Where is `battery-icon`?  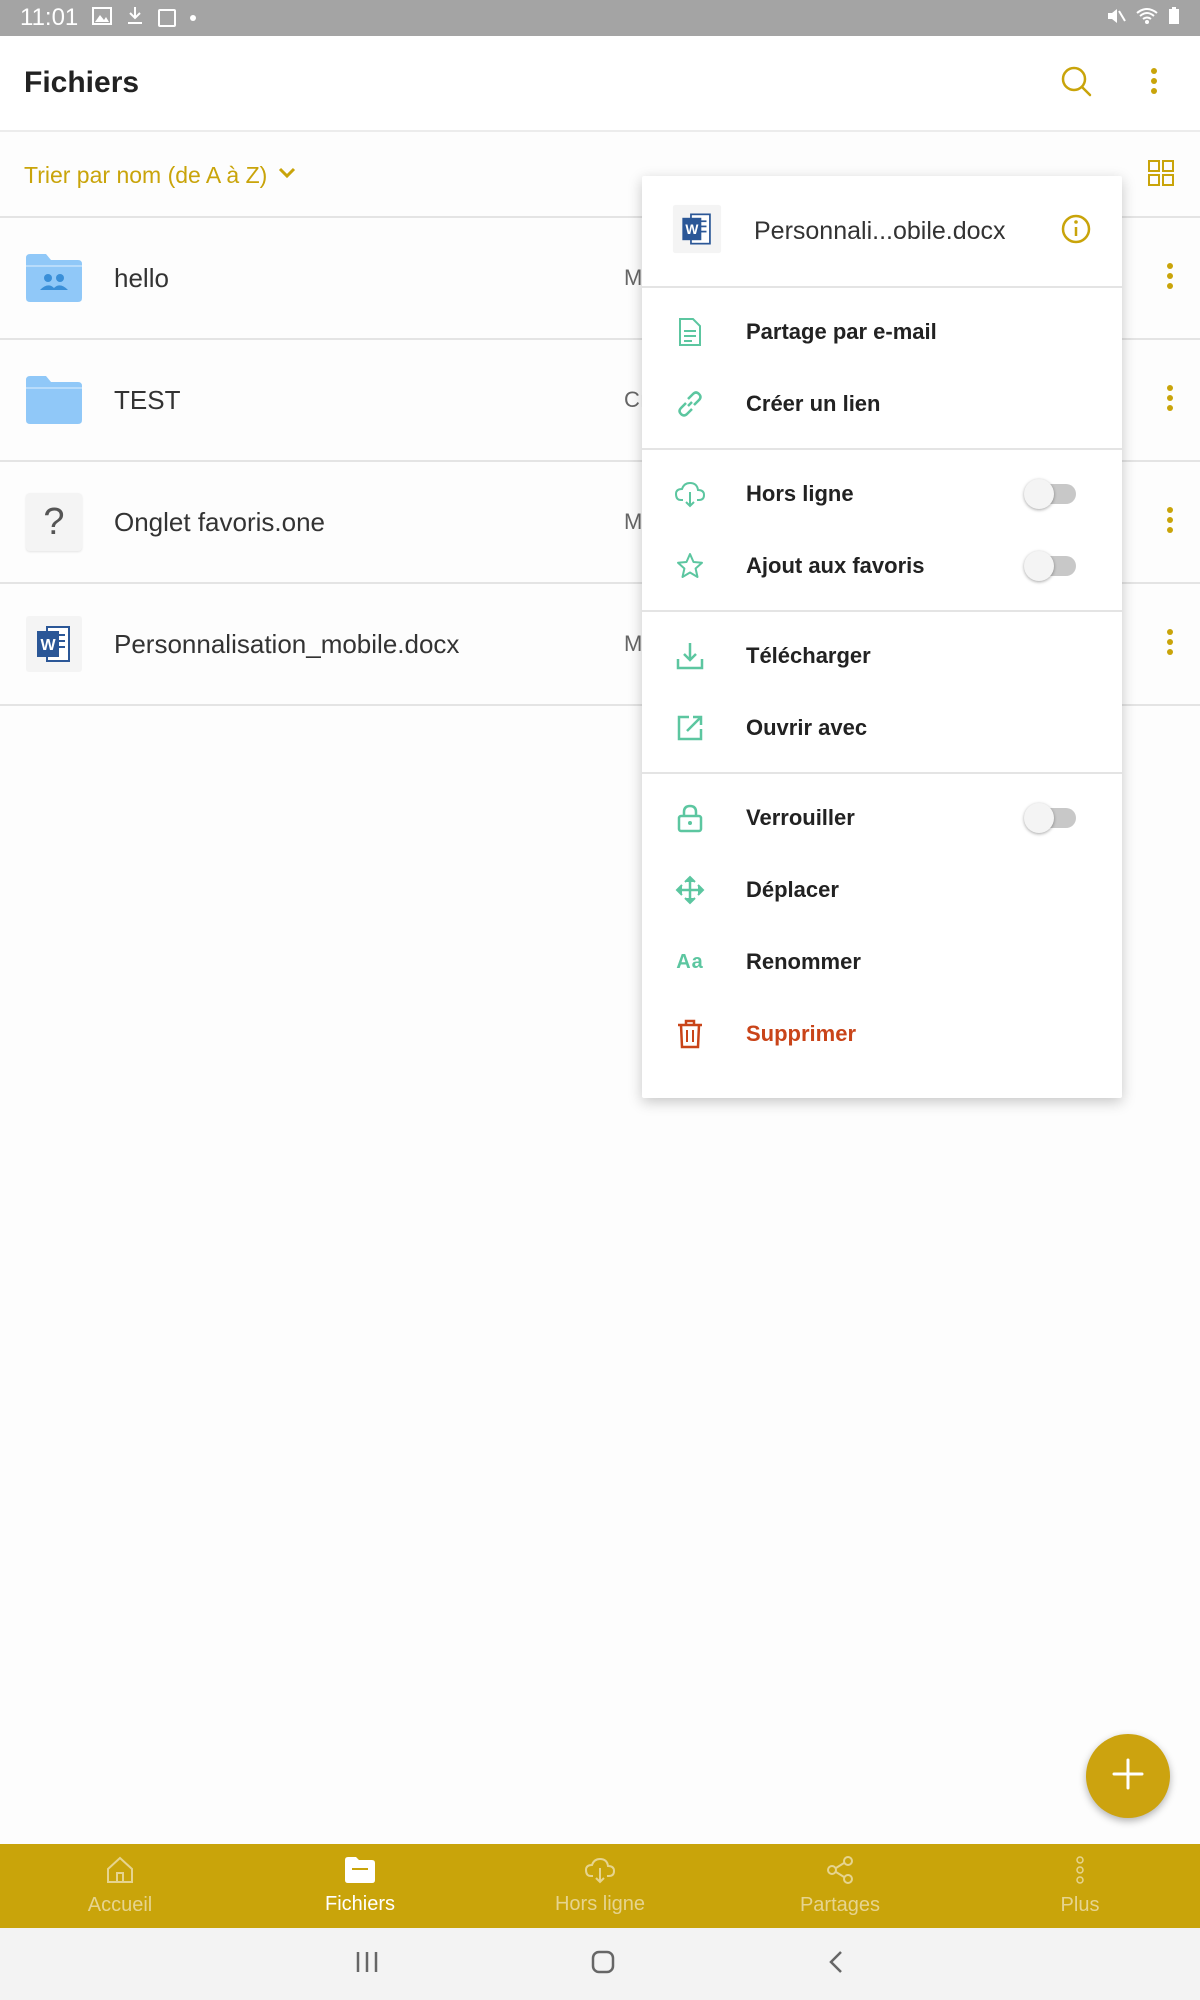 battery-icon is located at coordinates (1174, 18).